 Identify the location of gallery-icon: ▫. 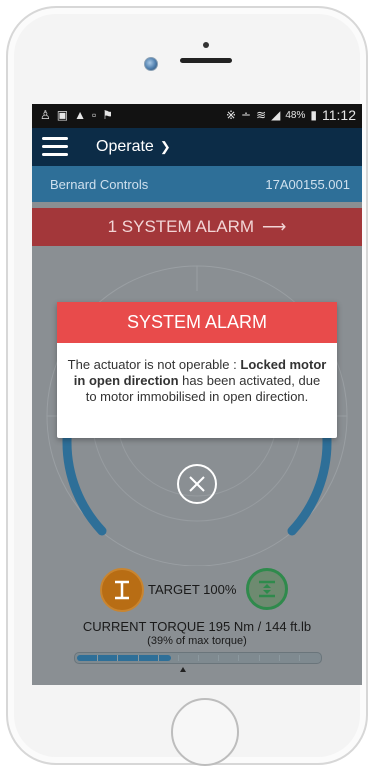
(94, 115).